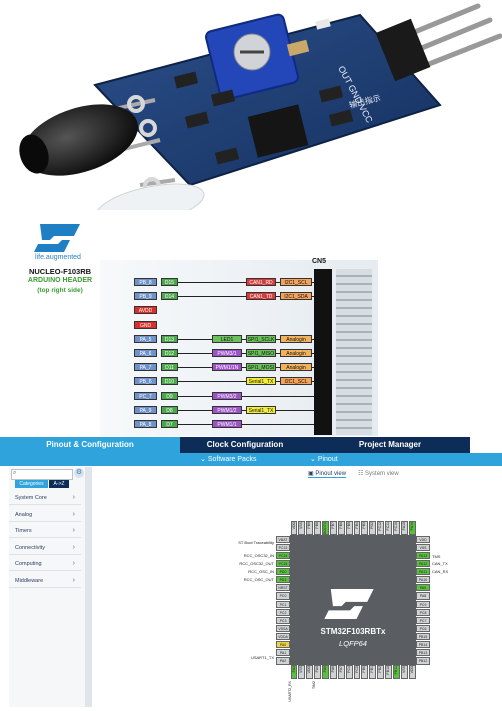 The image size is (502, 711). I want to click on category-label: Connectivity, so click(30, 547).